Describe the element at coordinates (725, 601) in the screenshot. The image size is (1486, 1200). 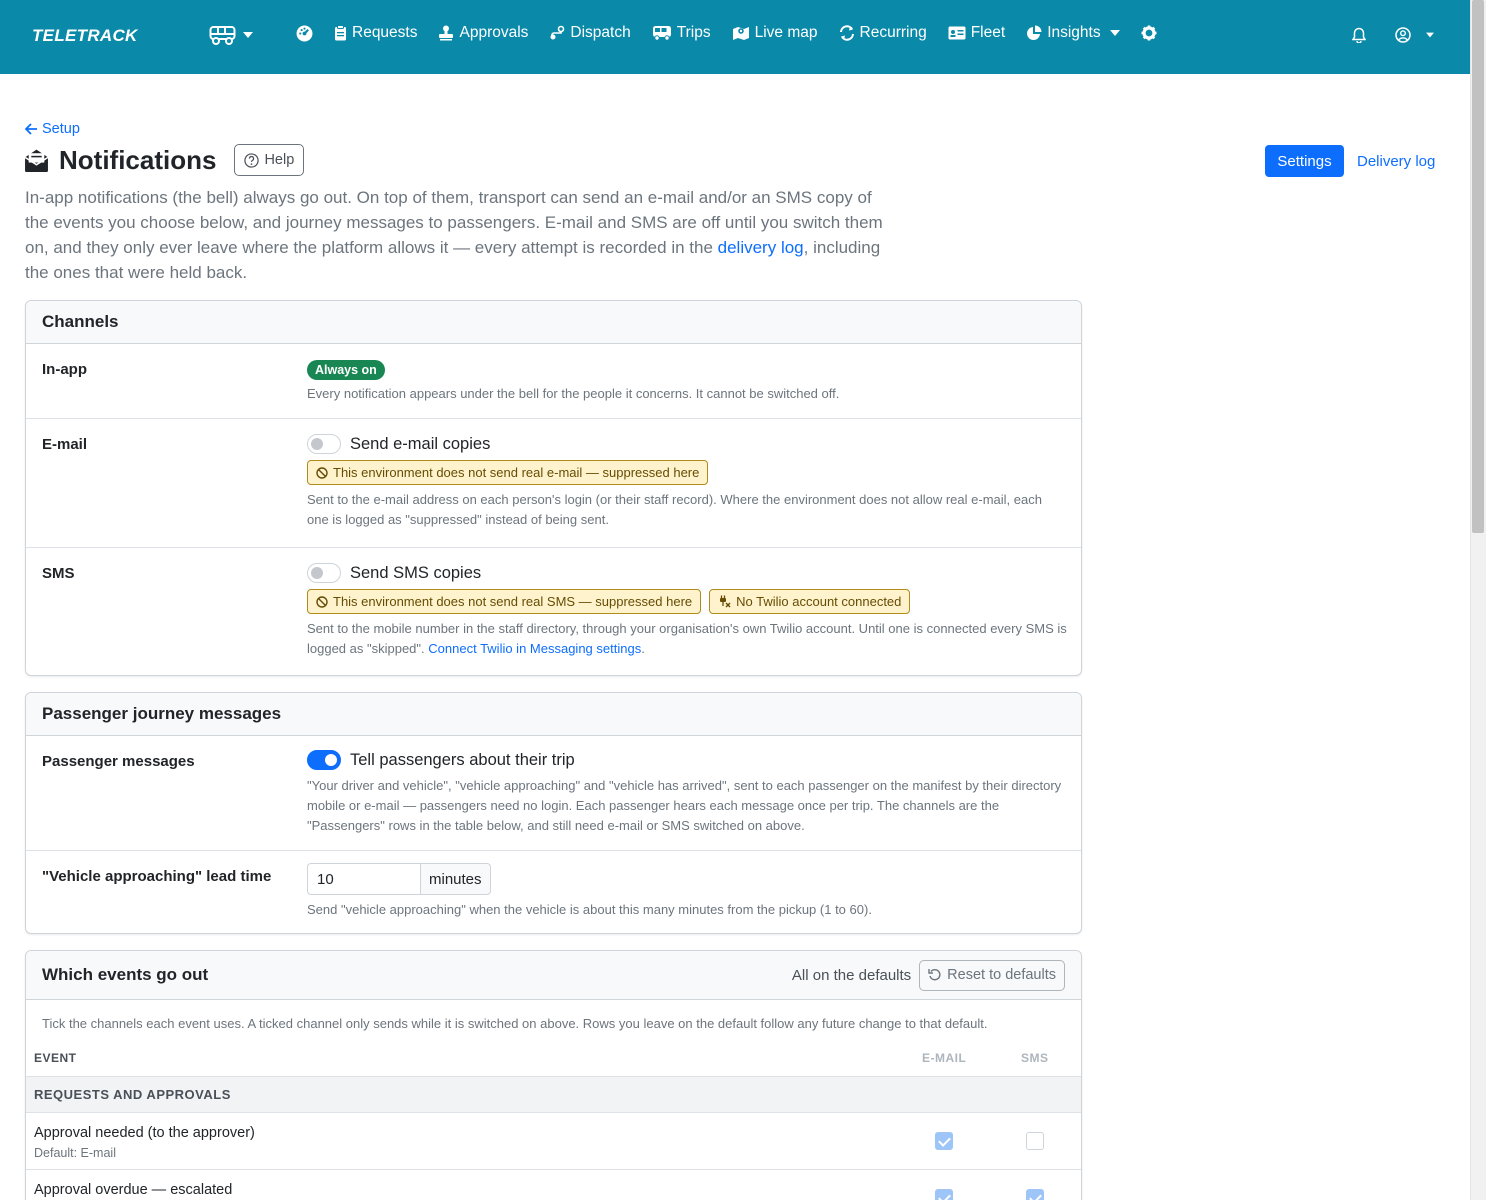
I see `plug-off-icon` at that location.